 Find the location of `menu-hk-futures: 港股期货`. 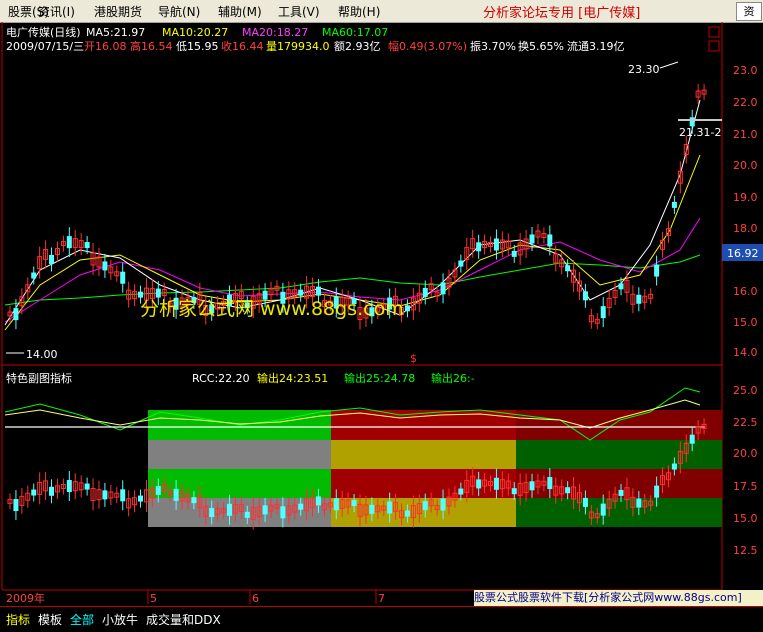

menu-hk-futures: 港股期货 is located at coordinates (118, 11).